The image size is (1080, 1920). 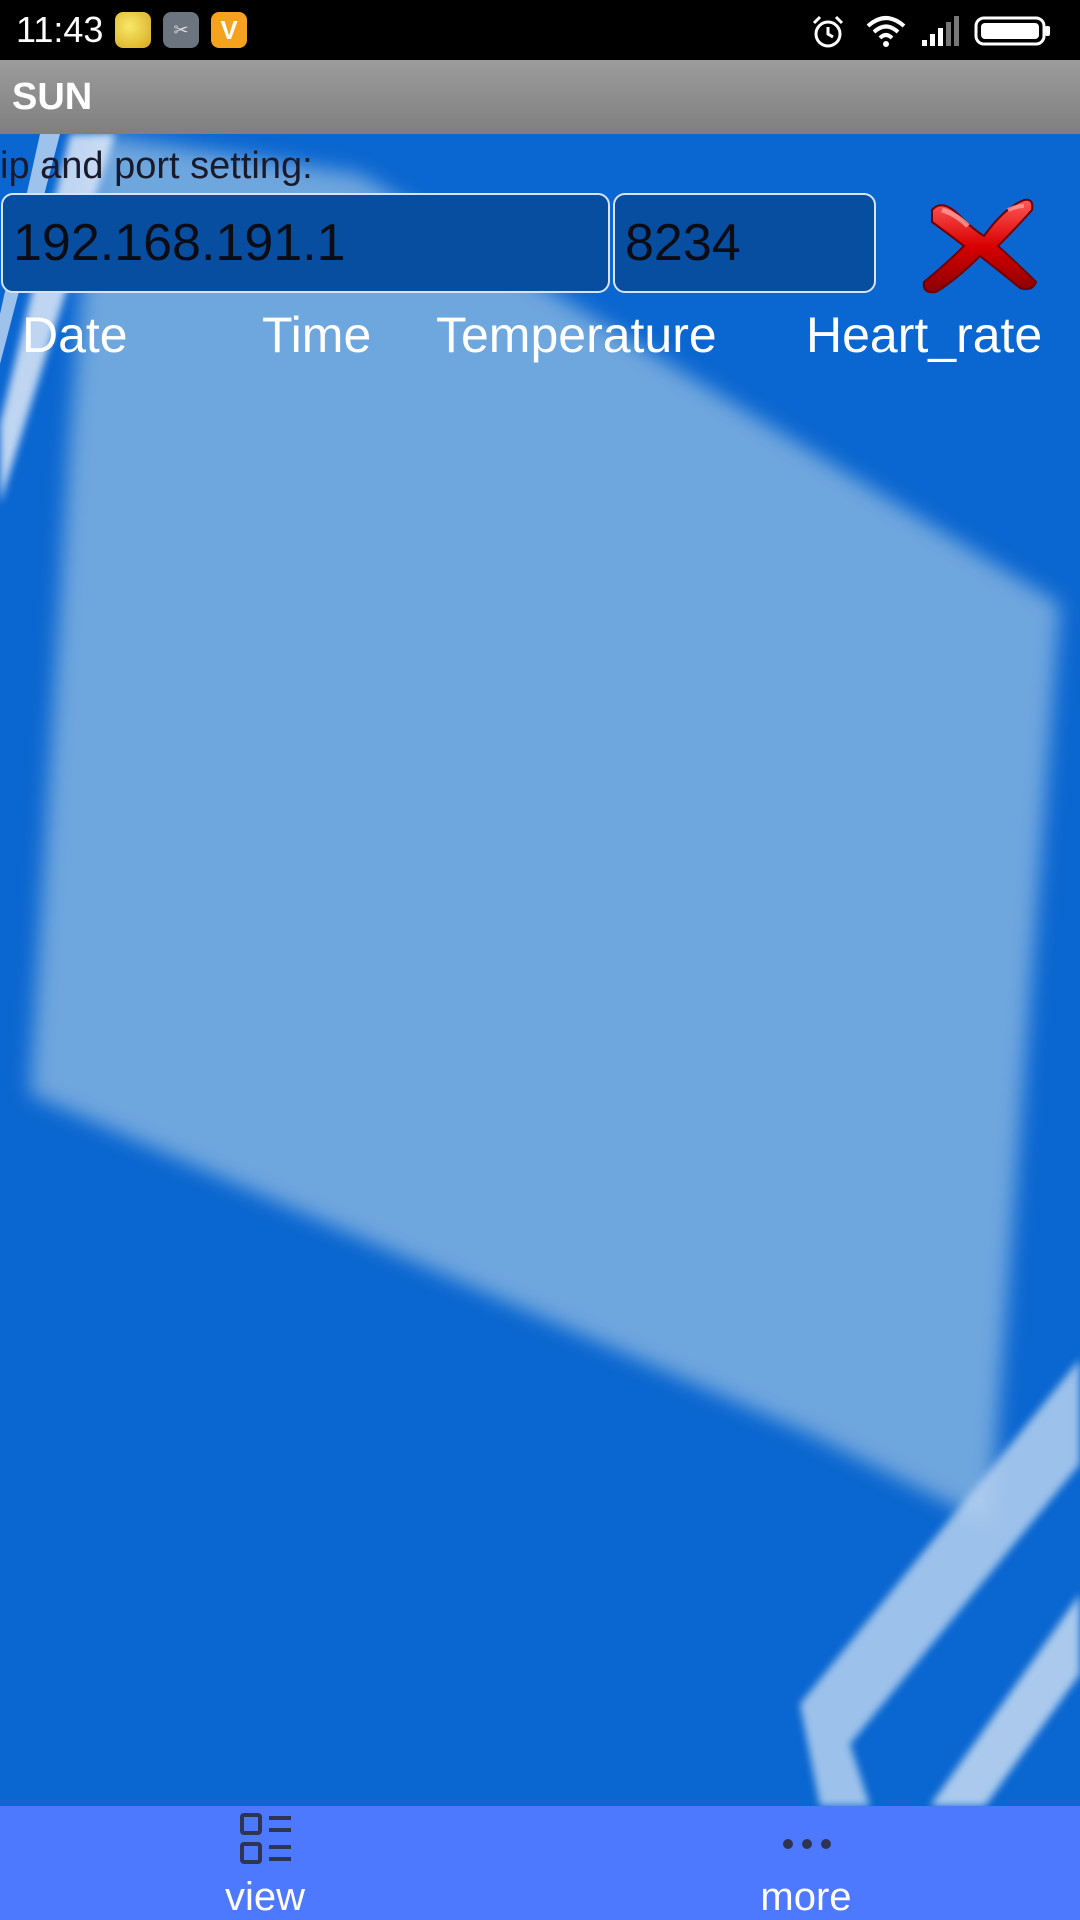 What do you see at coordinates (744, 243) in the screenshot?
I see `port-input` at bounding box center [744, 243].